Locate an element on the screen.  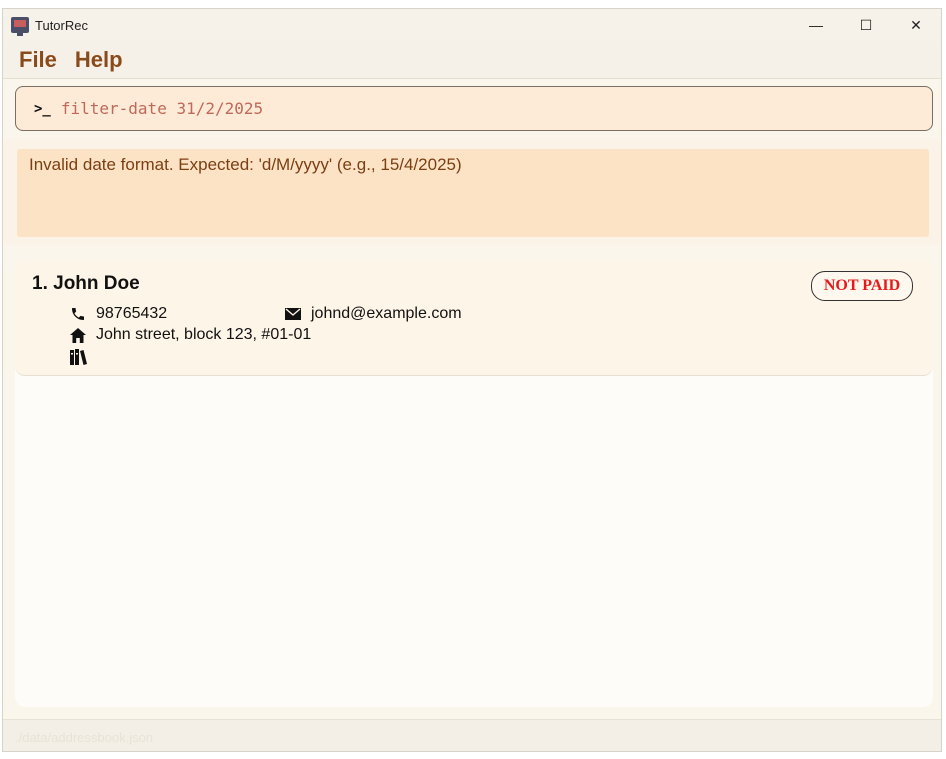
menu-bar: File Help is located at coordinates (472, 60).